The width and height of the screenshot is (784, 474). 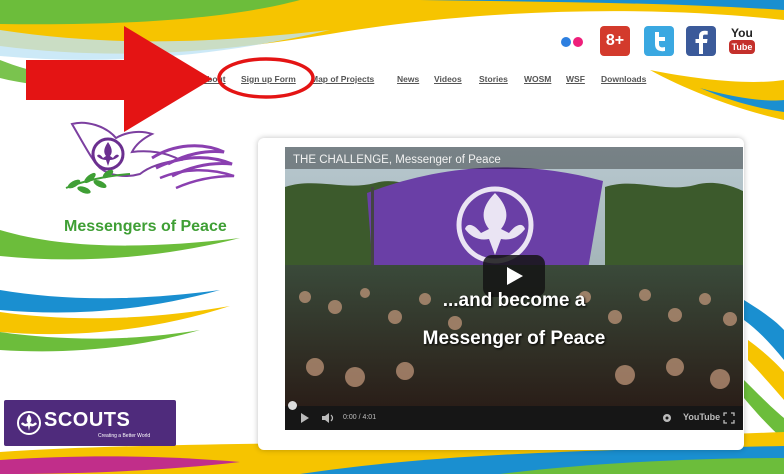 I want to click on nav-downloads: Downloads, so click(x=623, y=79).